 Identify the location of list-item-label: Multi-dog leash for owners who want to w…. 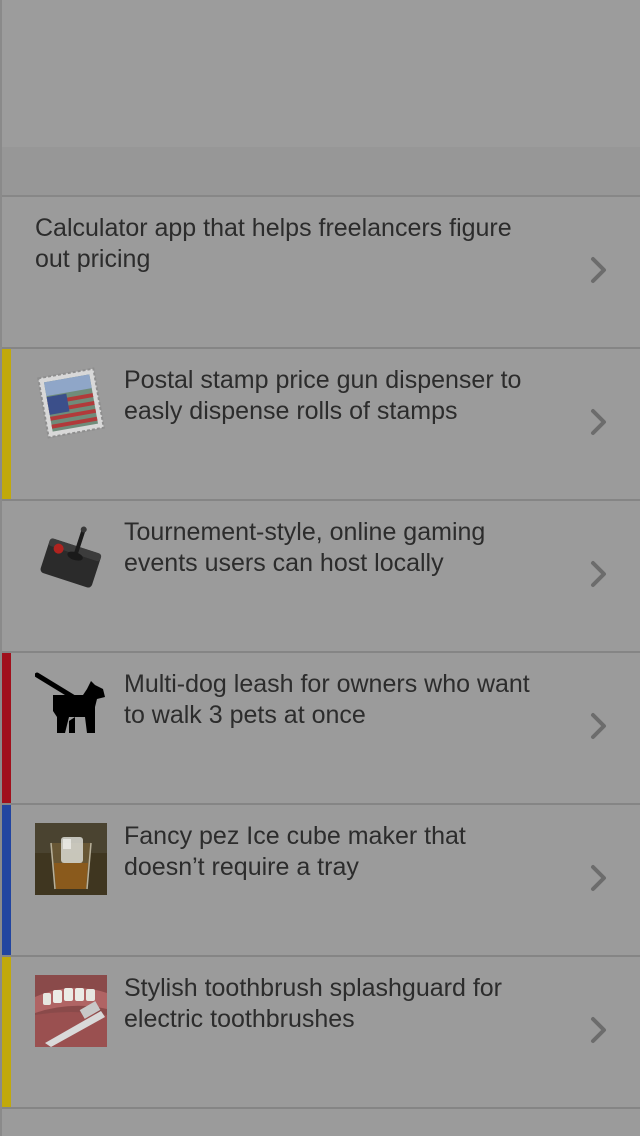
(327, 699).